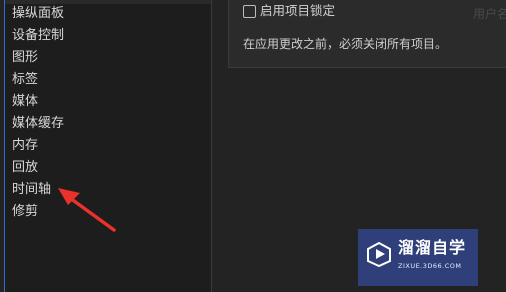 The height and width of the screenshot is (292, 506). I want to click on project-lock-checkbox, so click(249, 11).